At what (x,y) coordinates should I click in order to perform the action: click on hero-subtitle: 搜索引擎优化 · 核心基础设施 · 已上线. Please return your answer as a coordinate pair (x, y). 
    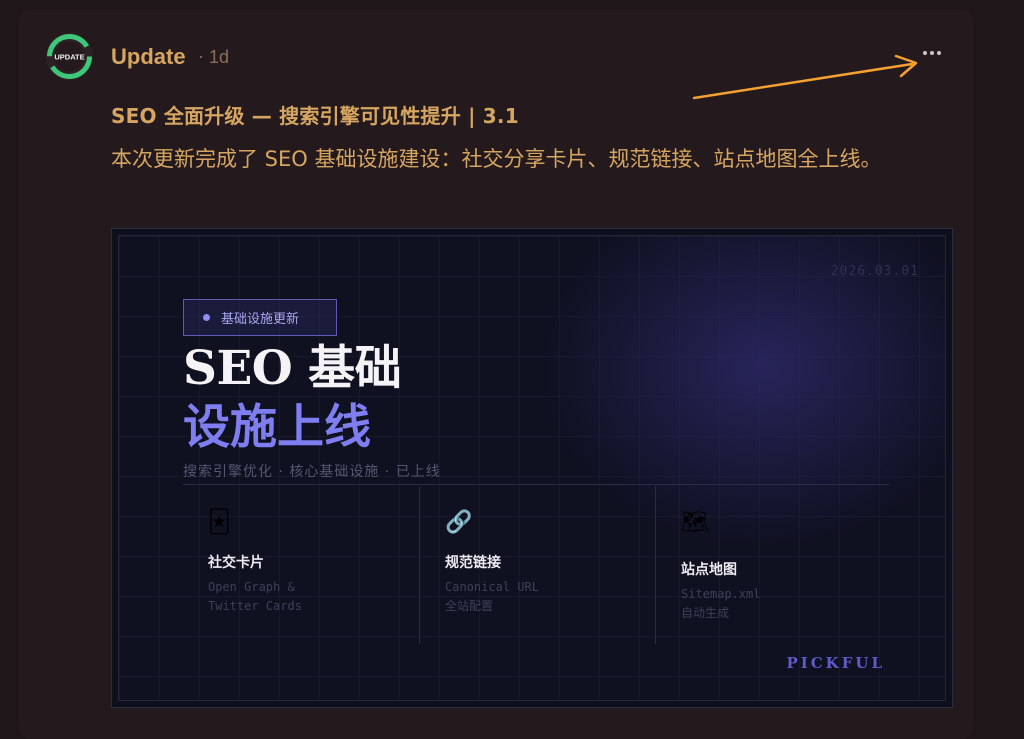
    Looking at the image, I should click on (312, 472).